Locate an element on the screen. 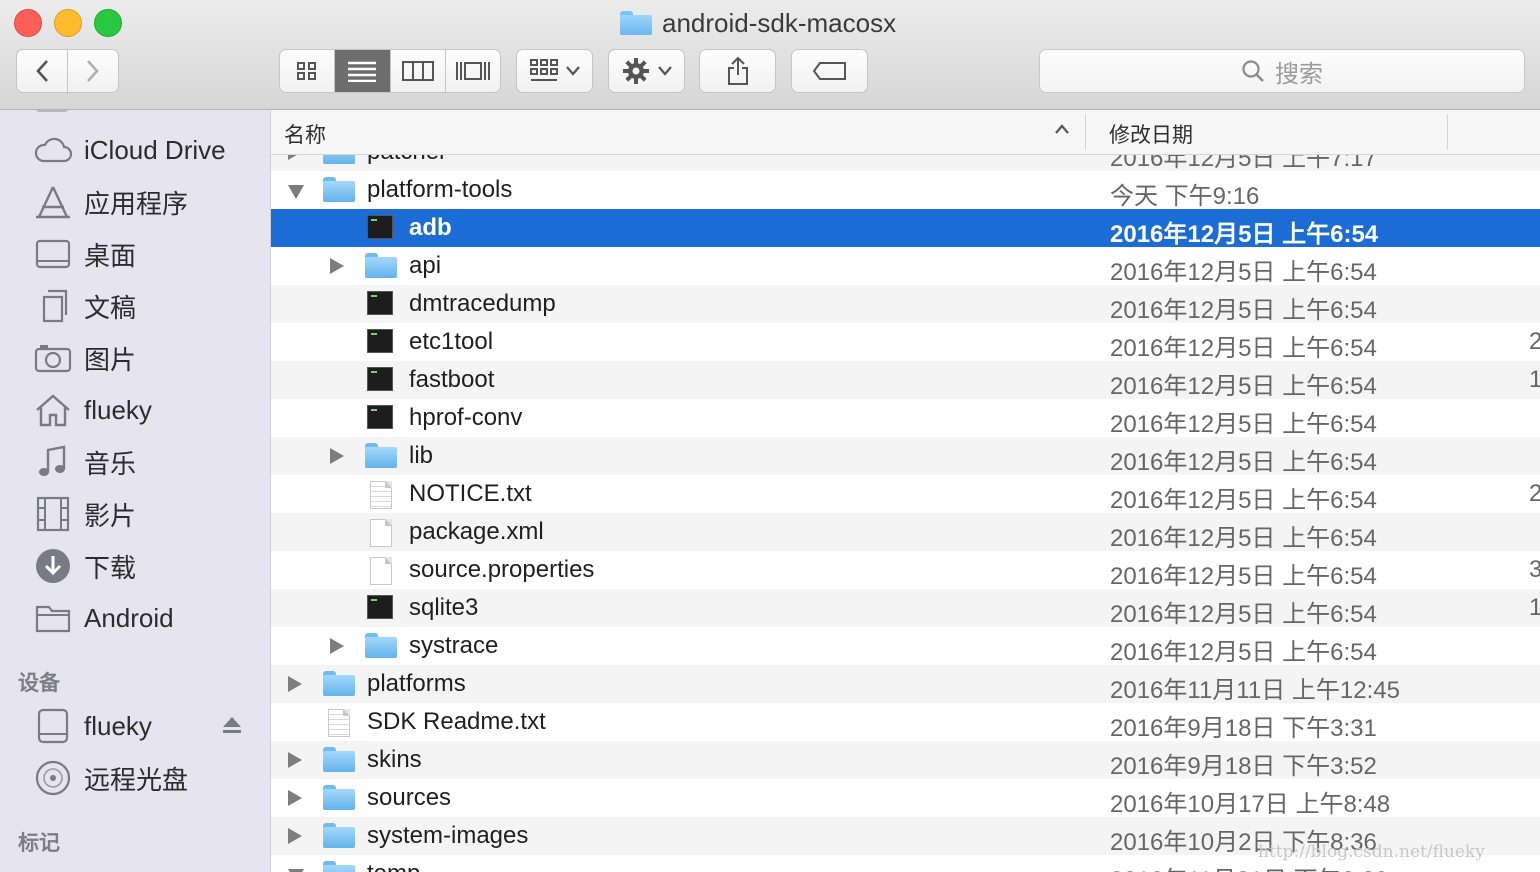 This screenshot has height=872, width=1540. gear-icon is located at coordinates (635, 71).